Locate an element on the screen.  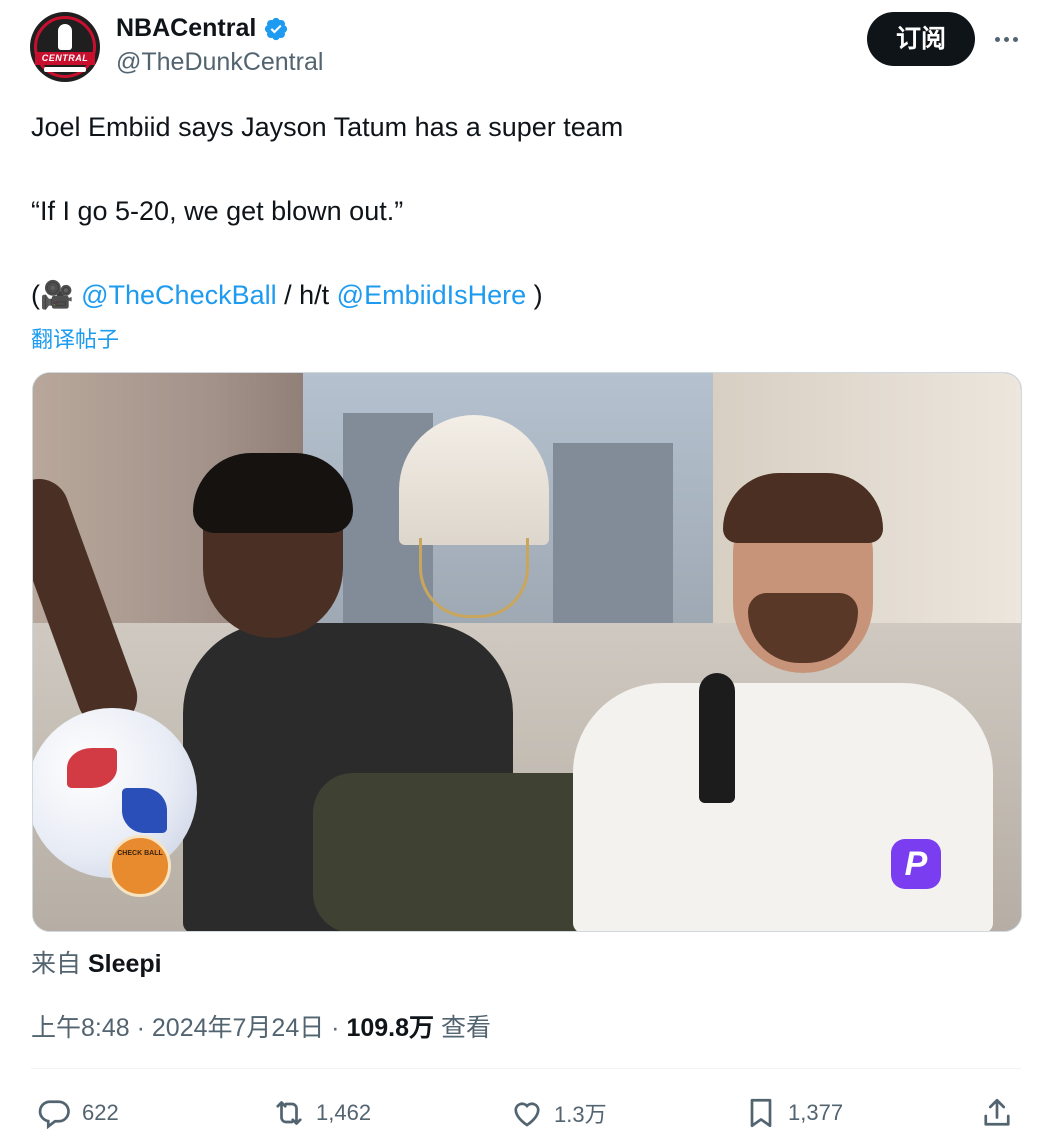
mention-link: @TheCheckBall is located at coordinates (179, 295).